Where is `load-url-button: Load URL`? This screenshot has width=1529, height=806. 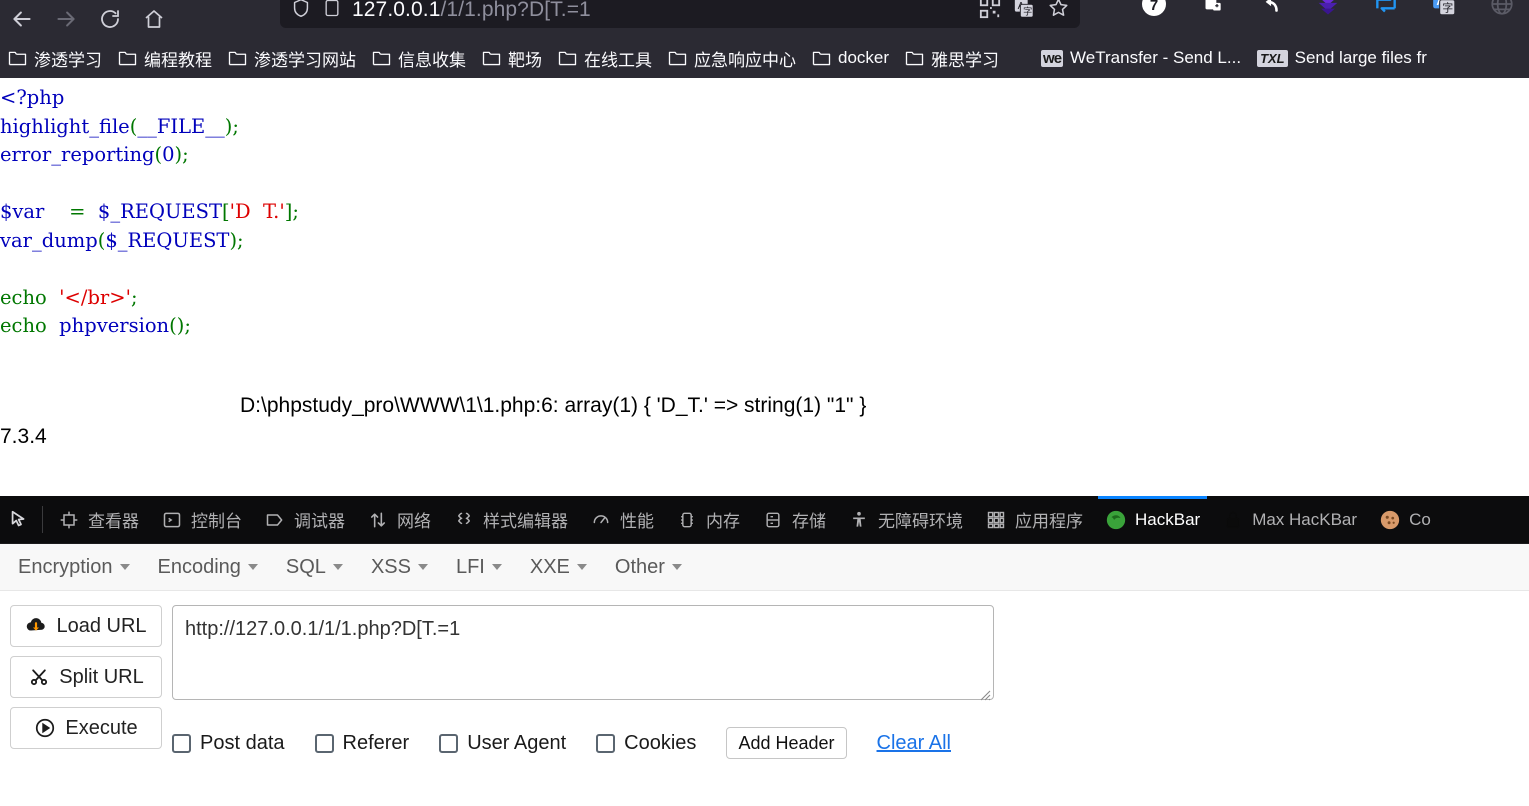
load-url-button: Load URL is located at coordinates (86, 626).